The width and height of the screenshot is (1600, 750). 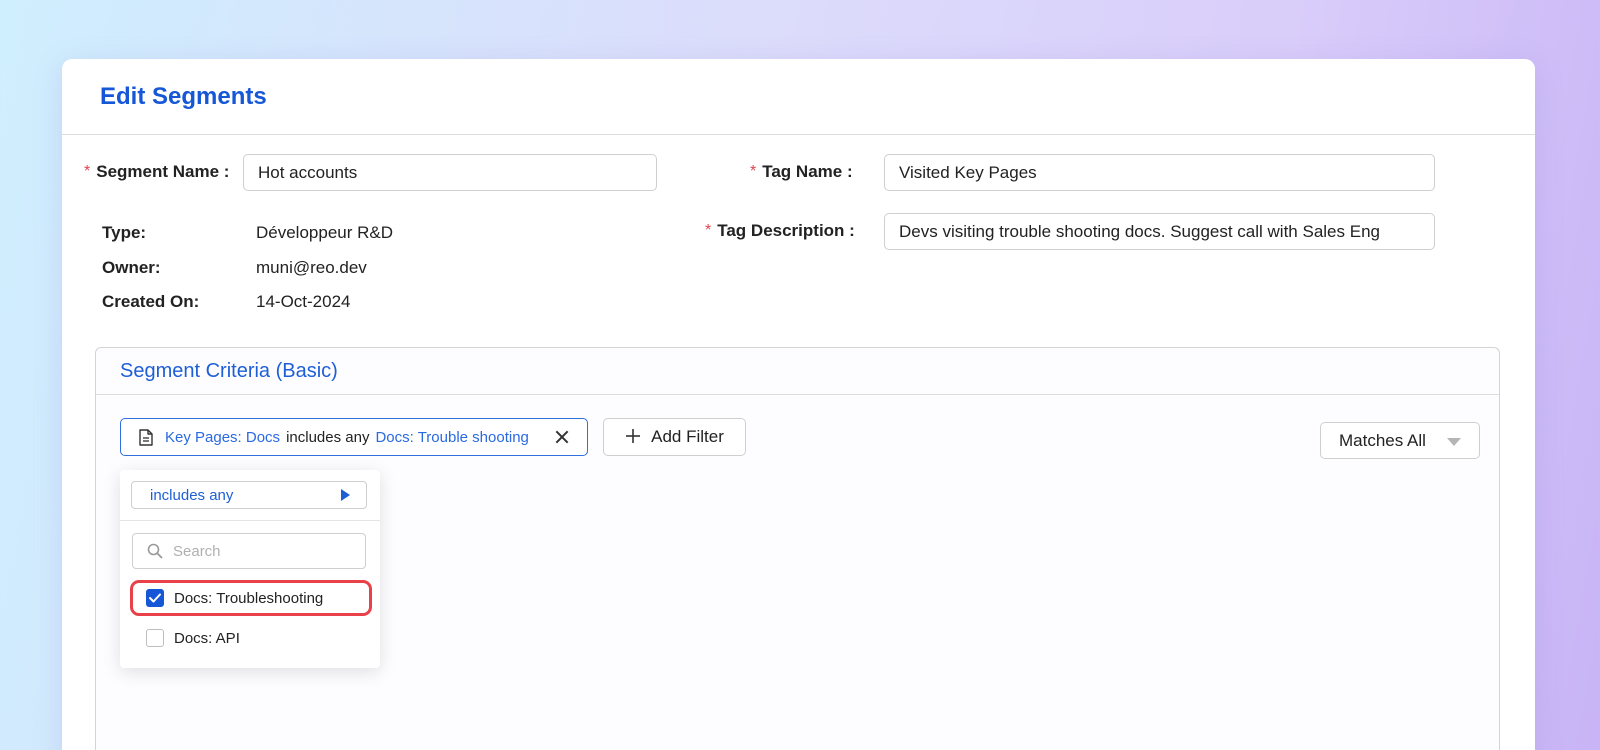 I want to click on match-mode-value: Matches All, so click(x=1382, y=440).